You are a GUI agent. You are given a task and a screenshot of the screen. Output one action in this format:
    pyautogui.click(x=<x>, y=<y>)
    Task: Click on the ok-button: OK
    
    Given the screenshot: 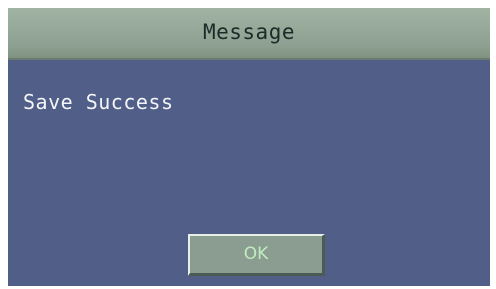 What is the action you would take?
    pyautogui.click(x=256, y=255)
    